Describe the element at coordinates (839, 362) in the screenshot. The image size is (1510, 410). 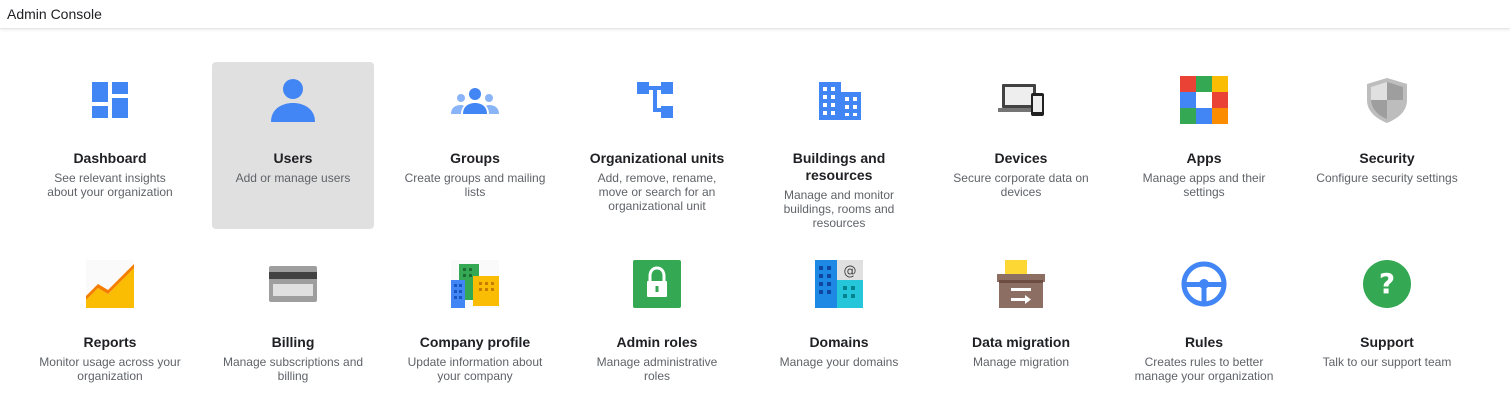
I see `card-description: Manage your domains` at that location.